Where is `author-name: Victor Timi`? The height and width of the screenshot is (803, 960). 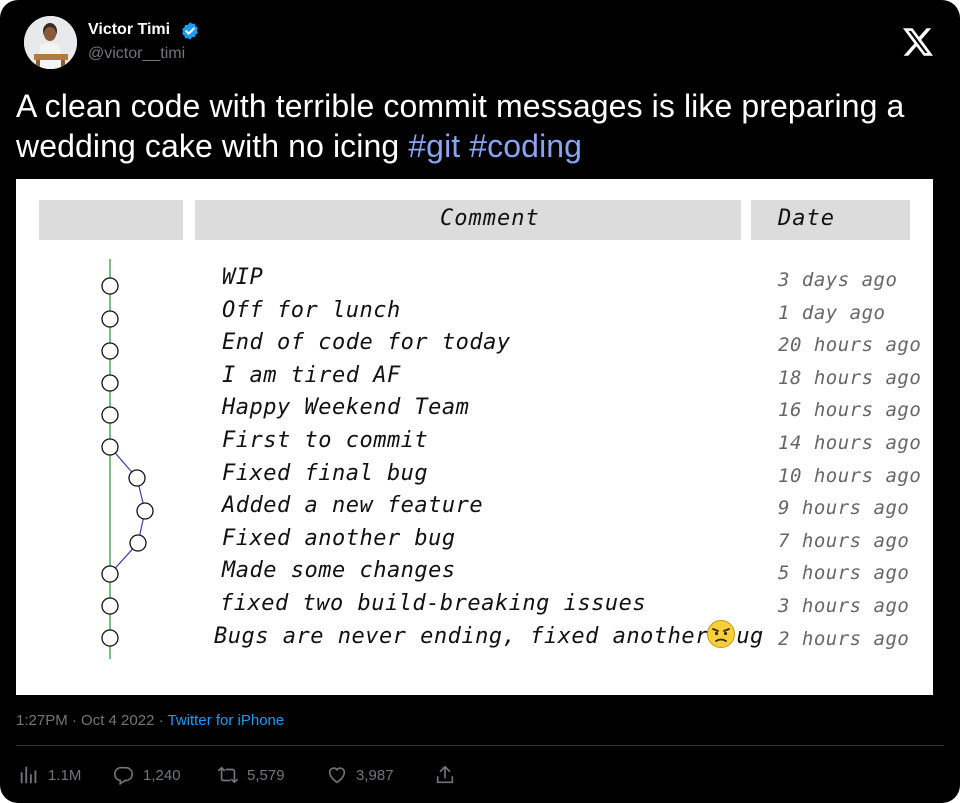 author-name: Victor Timi is located at coordinates (129, 30).